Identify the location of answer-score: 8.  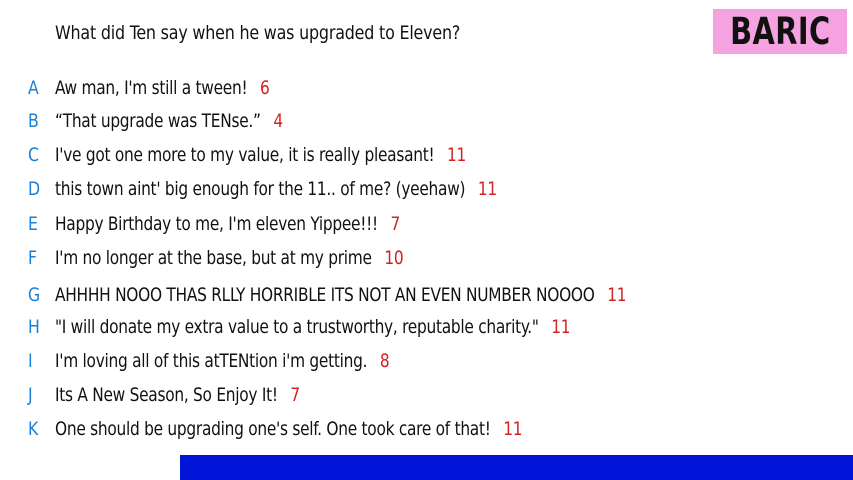
(384, 361).